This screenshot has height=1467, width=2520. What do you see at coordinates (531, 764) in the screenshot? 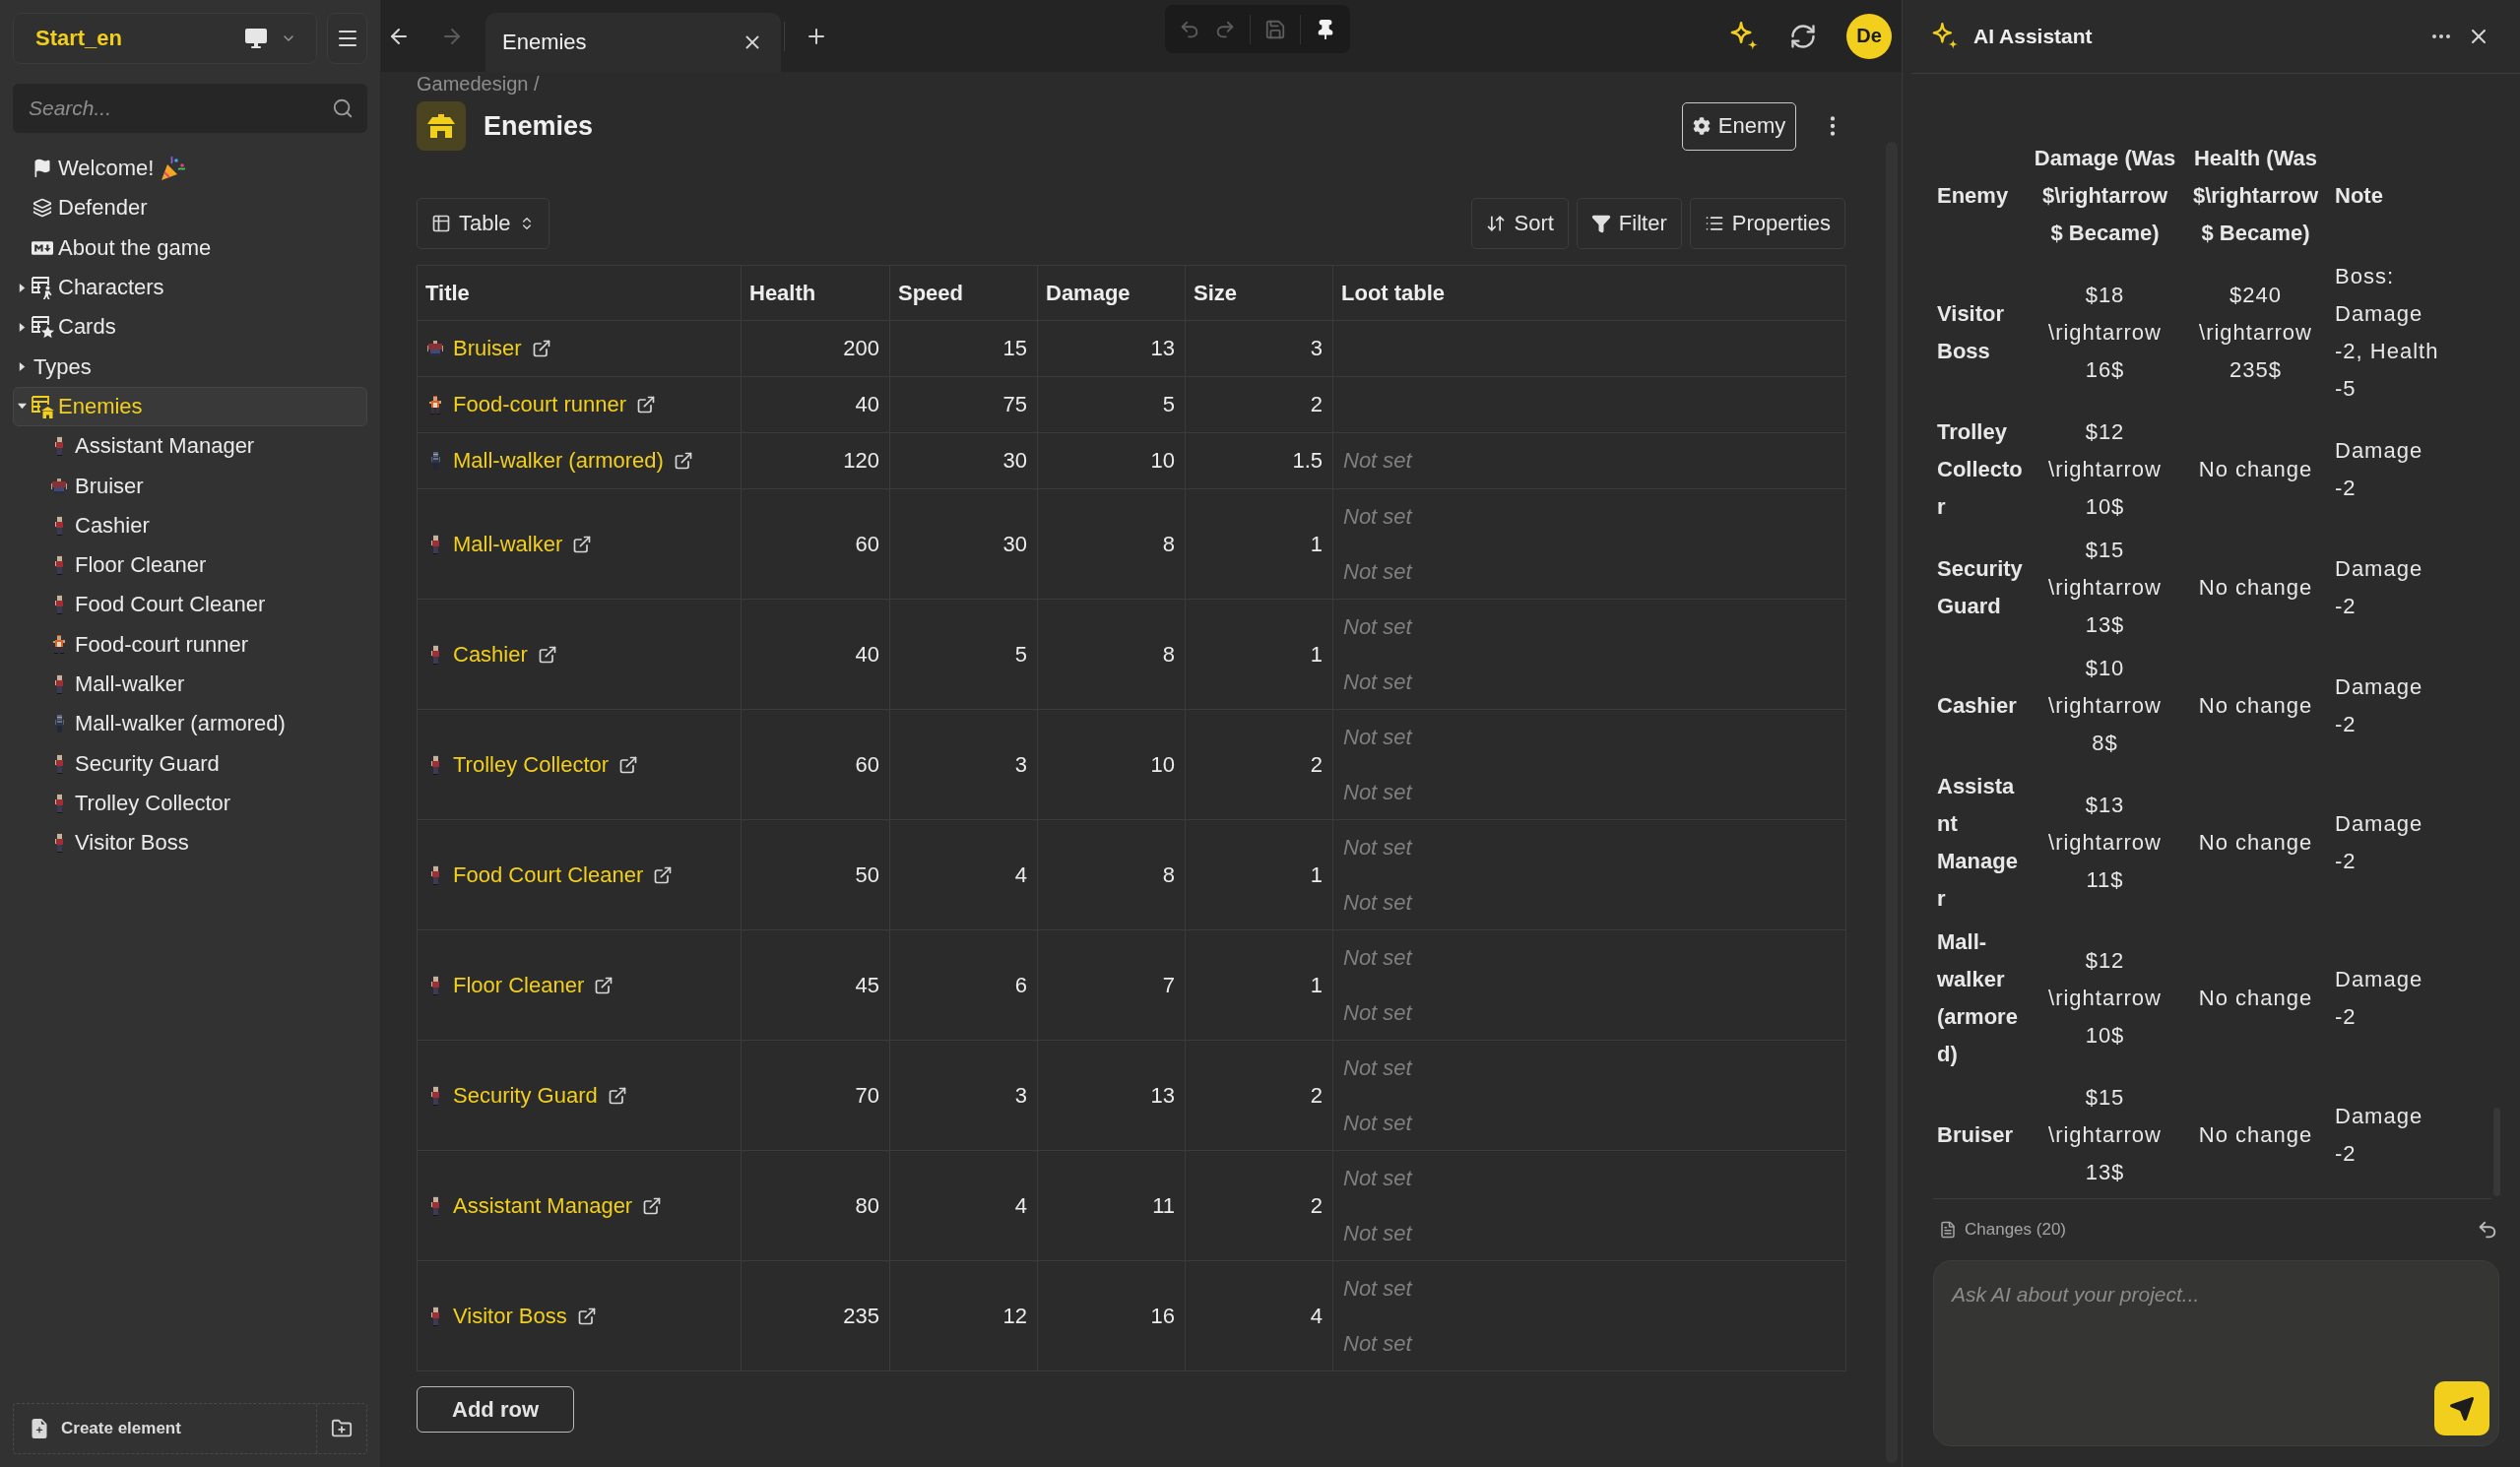
I see `row-title-link: Trolley Collector` at bounding box center [531, 764].